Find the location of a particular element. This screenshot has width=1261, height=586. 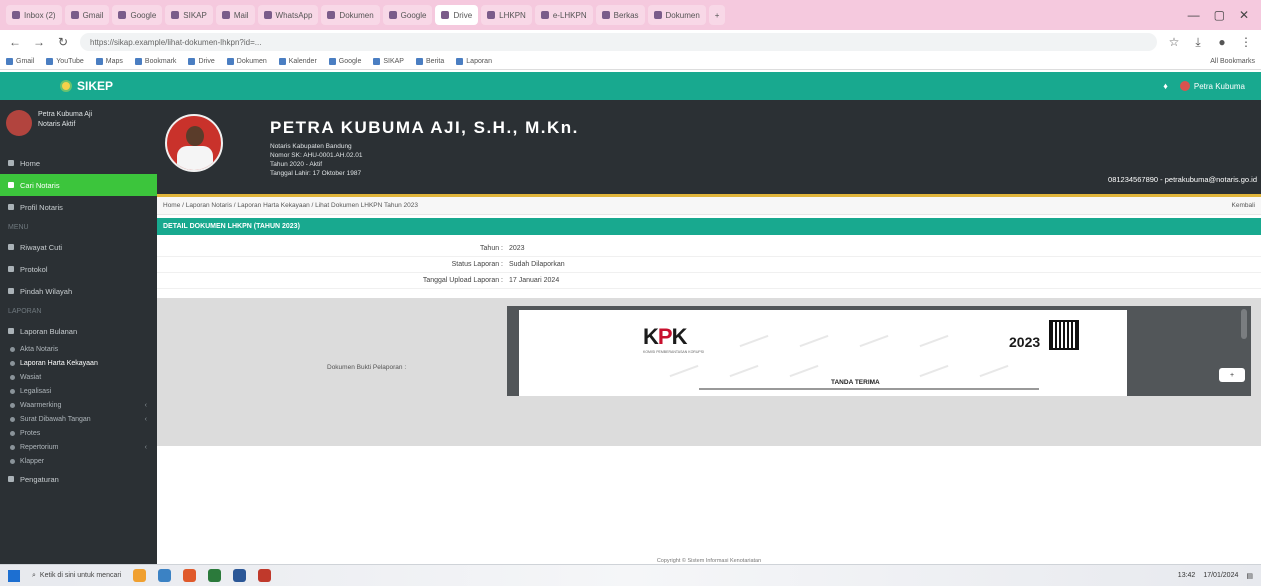

bookmark-item: SIKAP is located at coordinates (388, 61).